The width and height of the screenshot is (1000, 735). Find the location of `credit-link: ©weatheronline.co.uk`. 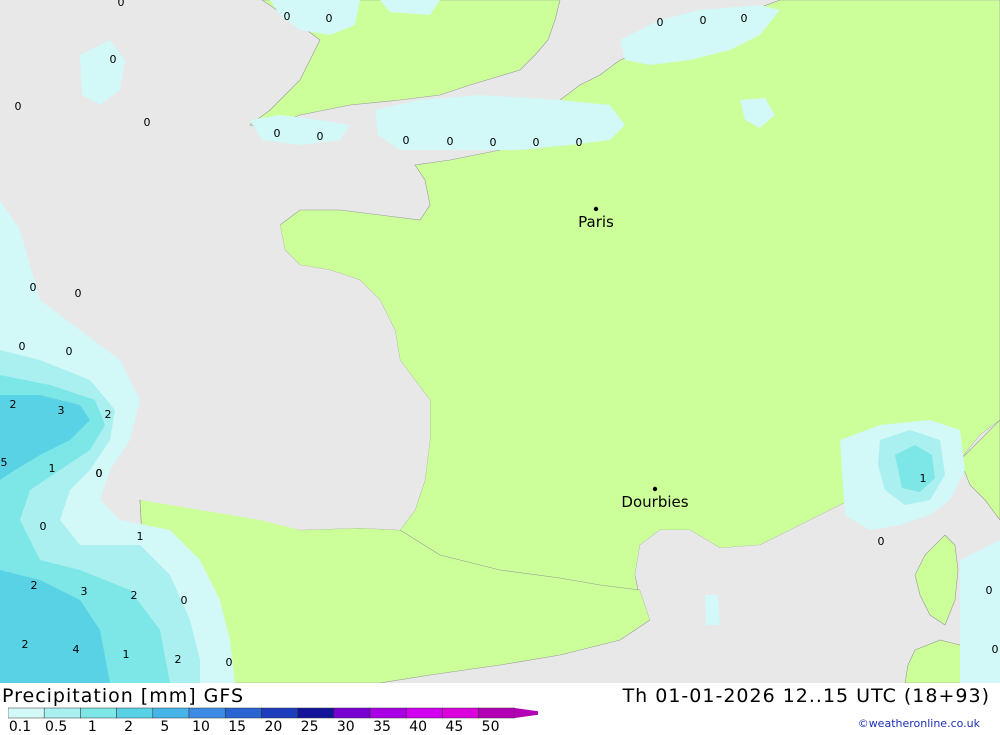

credit-link: ©weatheronline.co.uk is located at coordinates (919, 723).